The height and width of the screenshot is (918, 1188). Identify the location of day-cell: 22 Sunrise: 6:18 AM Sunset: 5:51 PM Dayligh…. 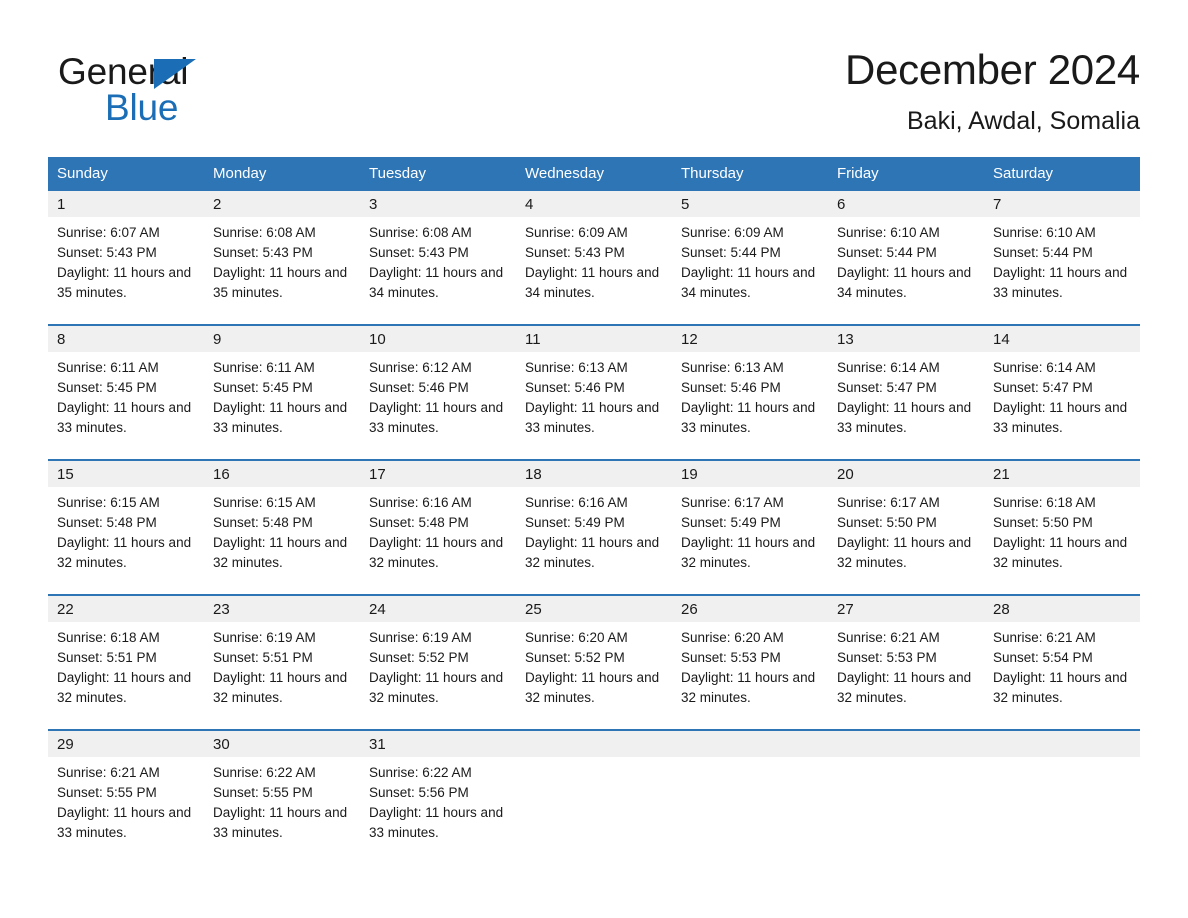
(126, 662).